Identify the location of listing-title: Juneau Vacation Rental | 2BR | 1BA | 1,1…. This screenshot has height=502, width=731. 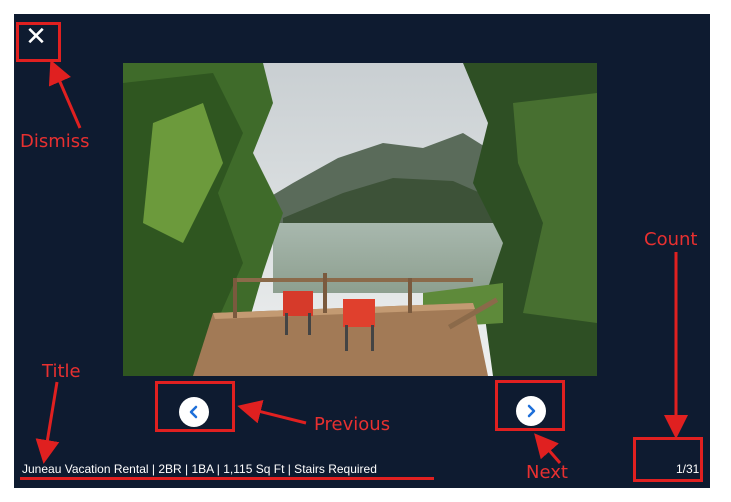
(199, 469).